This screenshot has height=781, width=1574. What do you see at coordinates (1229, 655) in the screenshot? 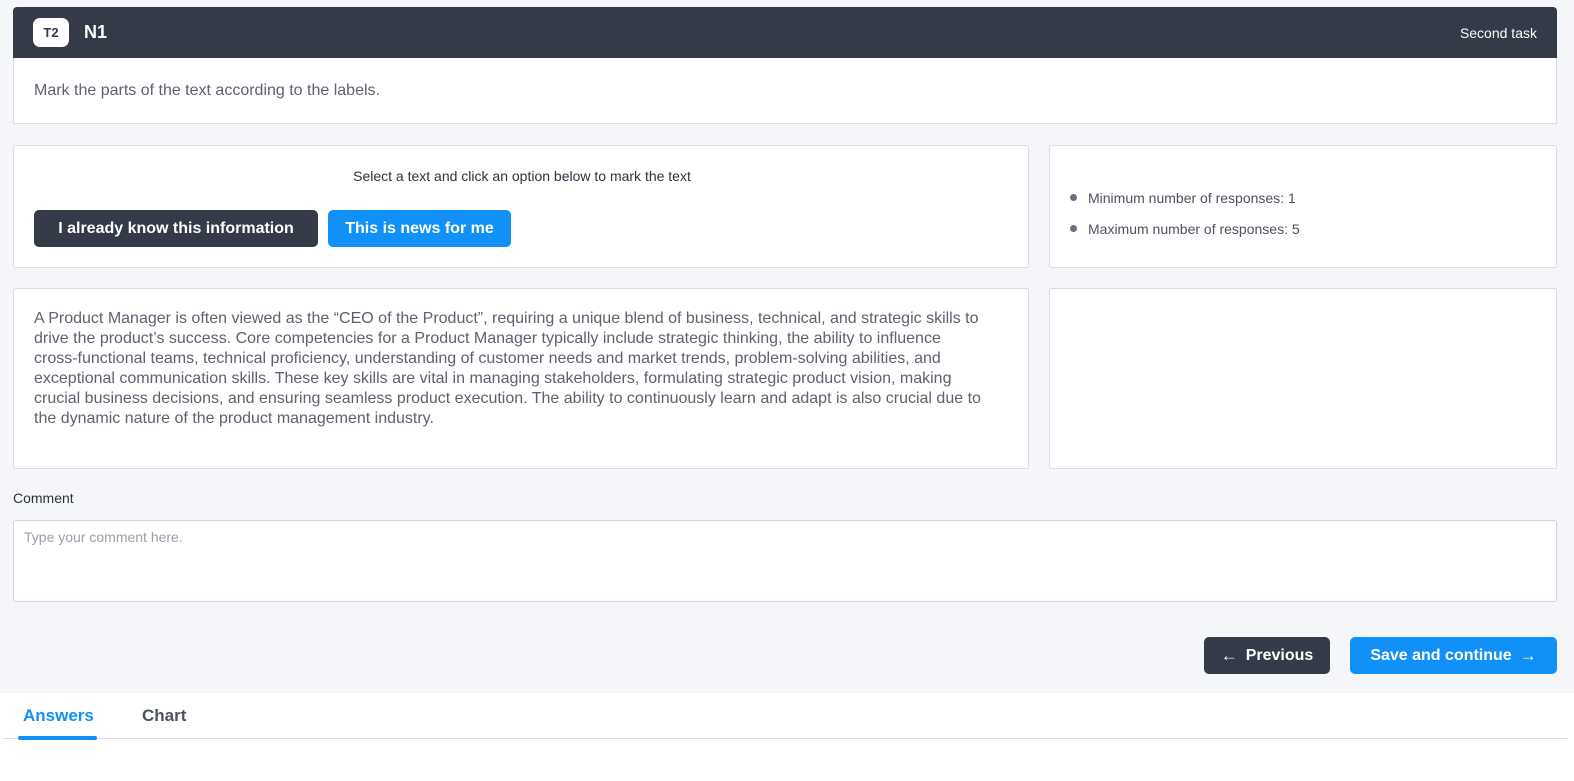
I see `arrow-left-icon: ←` at bounding box center [1229, 655].